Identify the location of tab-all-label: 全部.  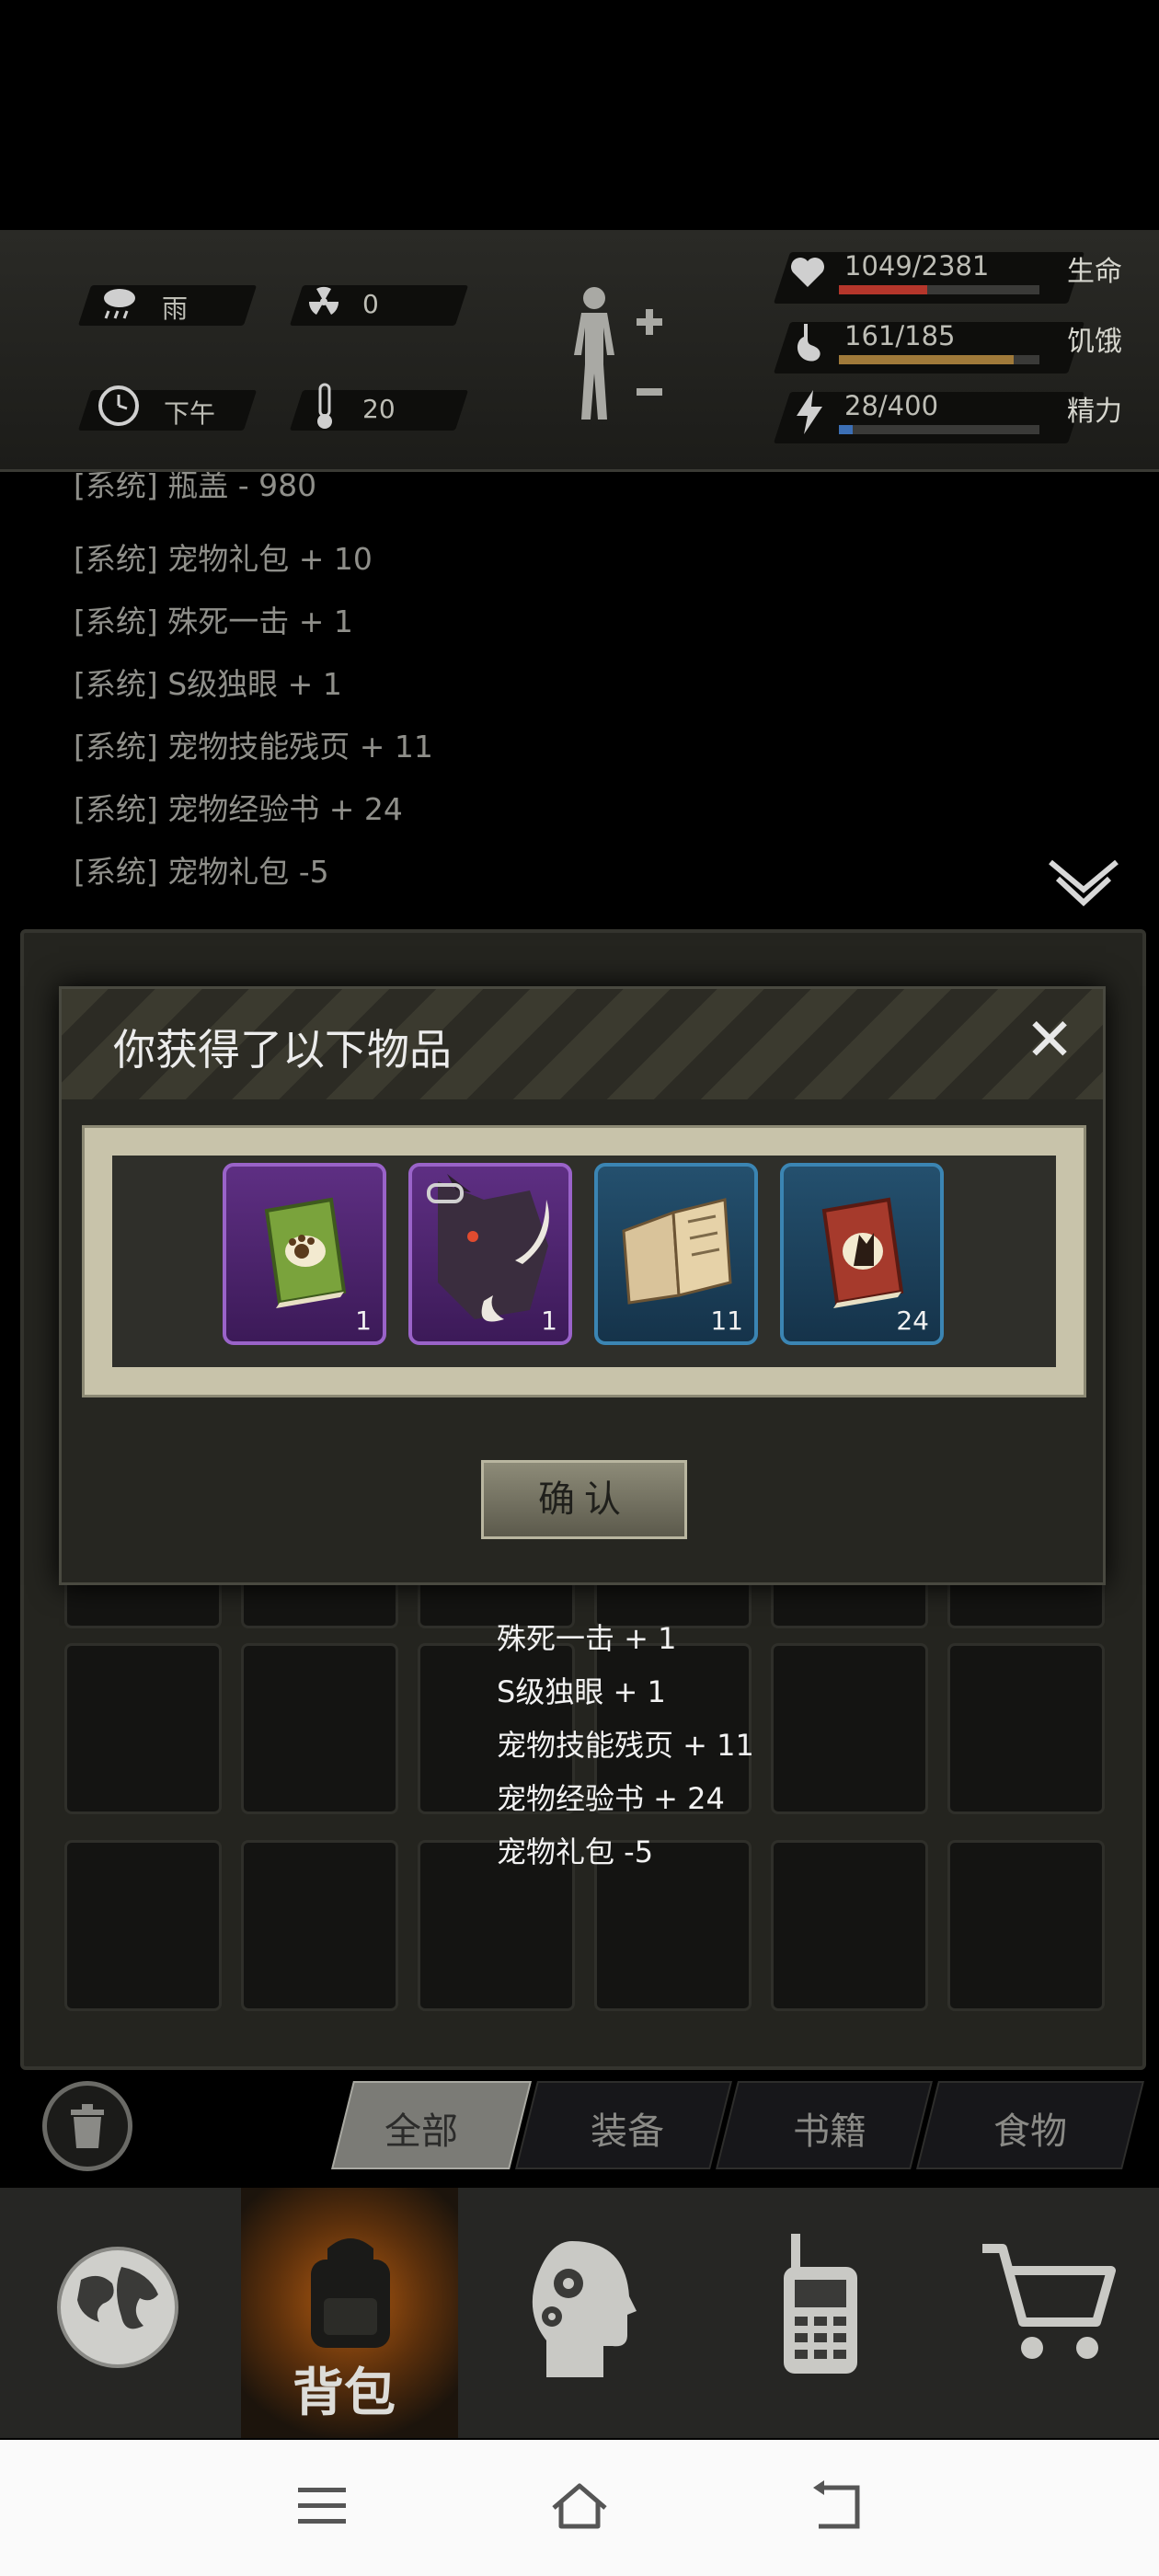
(421, 2131).